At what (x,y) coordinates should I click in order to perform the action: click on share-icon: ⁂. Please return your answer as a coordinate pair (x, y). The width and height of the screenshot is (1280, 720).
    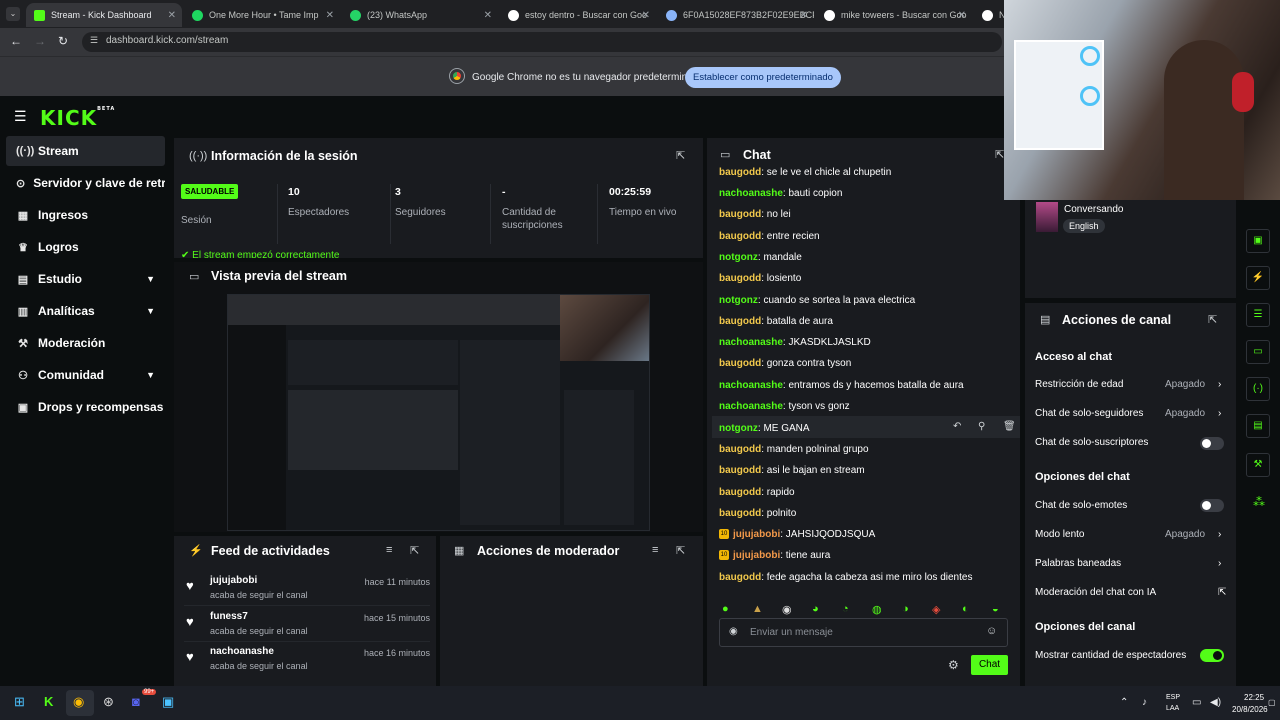
    Looking at the image, I should click on (1259, 502).